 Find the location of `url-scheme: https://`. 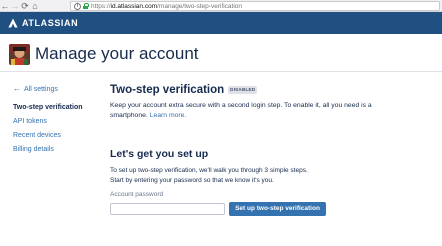

url-scheme: https:// is located at coordinates (101, 6).